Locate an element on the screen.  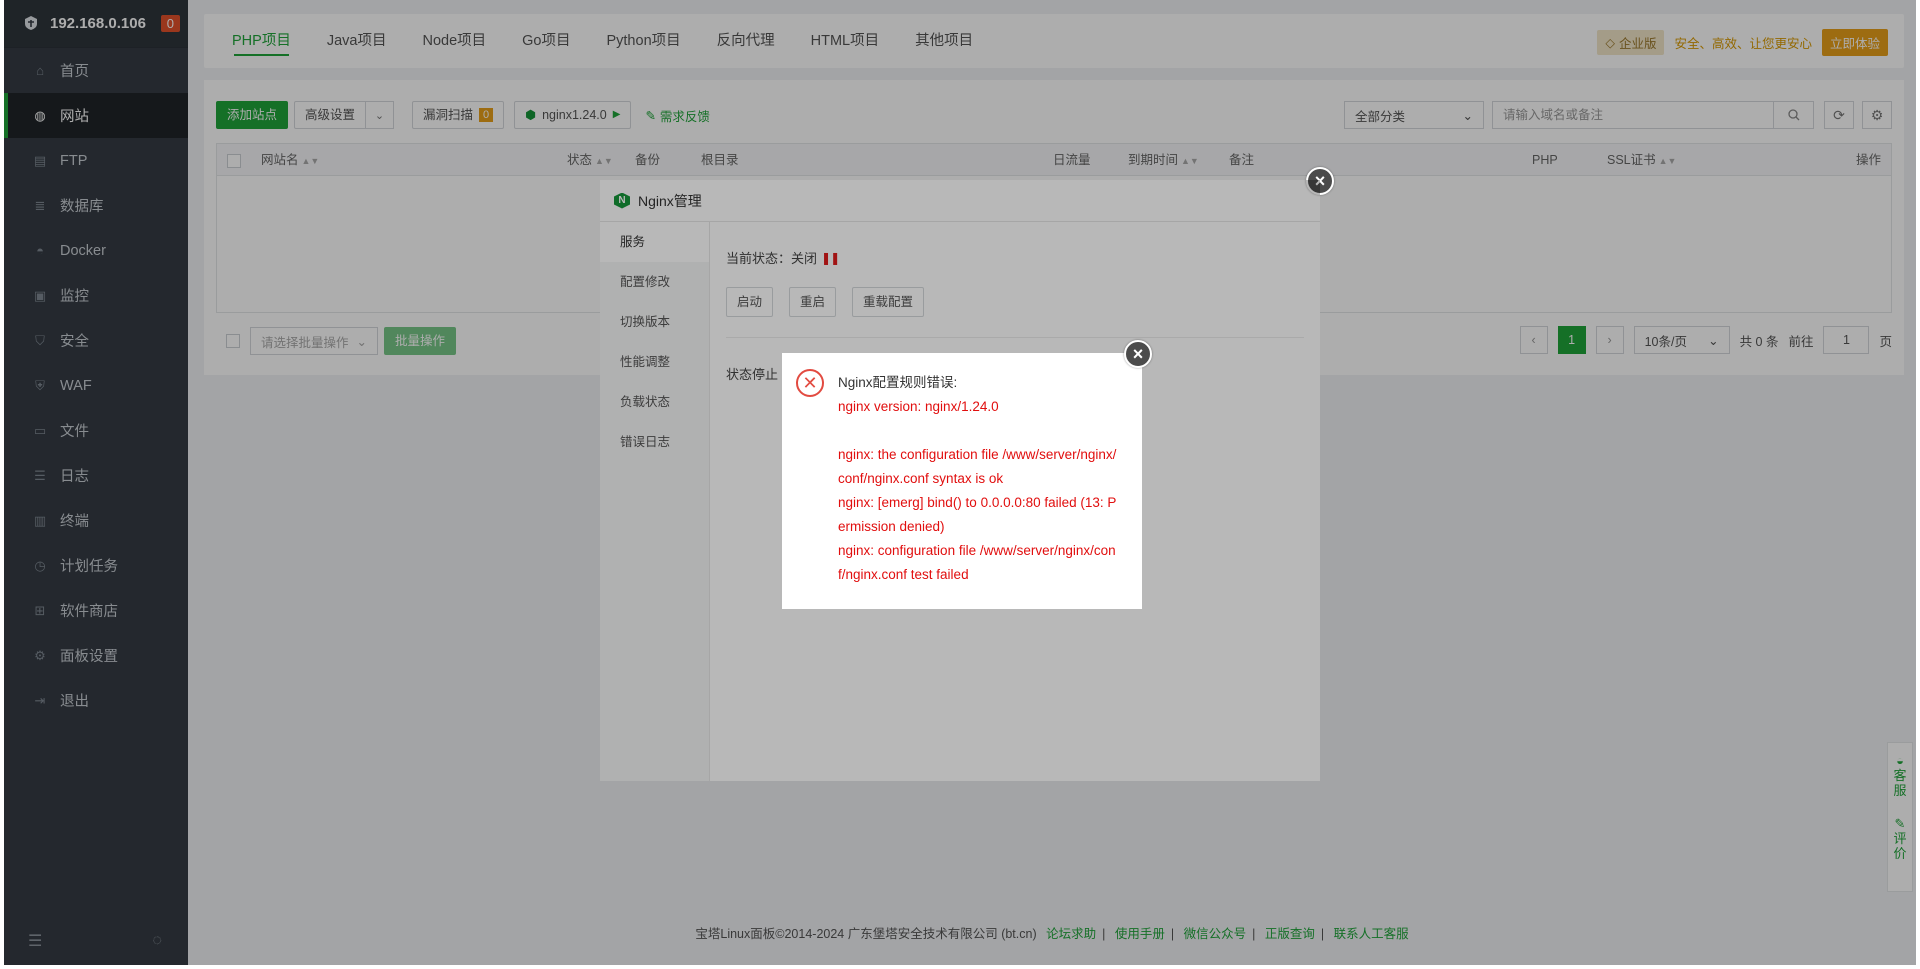
error-icon: ✕ is located at coordinates (810, 383).